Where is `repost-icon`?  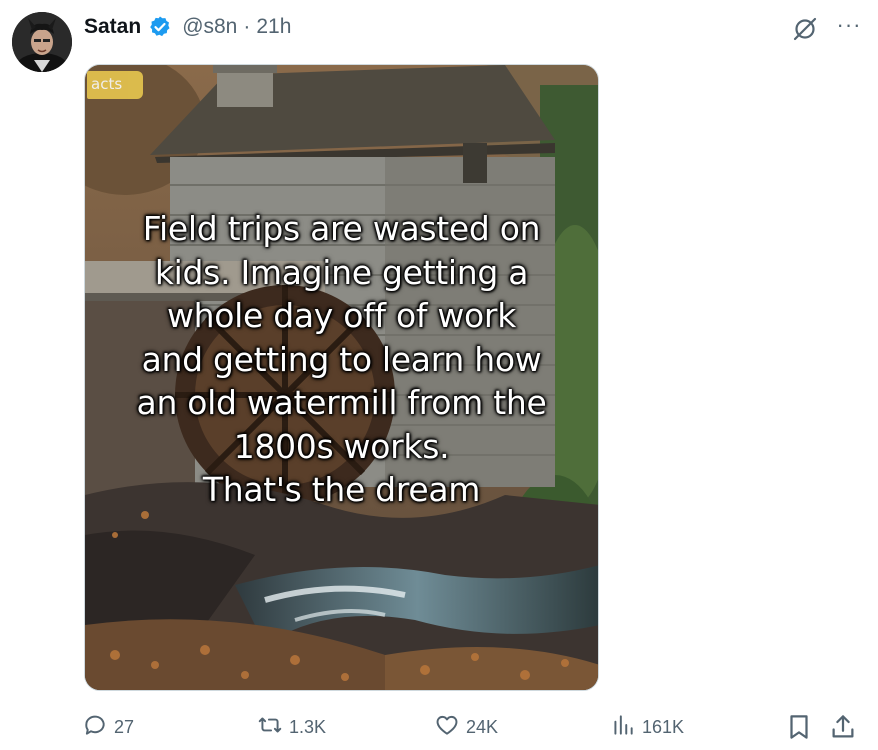
repost-icon is located at coordinates (270, 727).